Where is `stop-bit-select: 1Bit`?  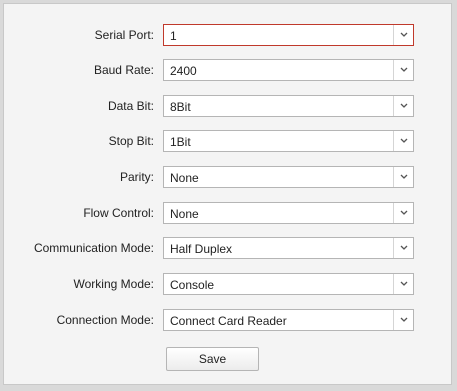 stop-bit-select: 1Bit is located at coordinates (288, 141).